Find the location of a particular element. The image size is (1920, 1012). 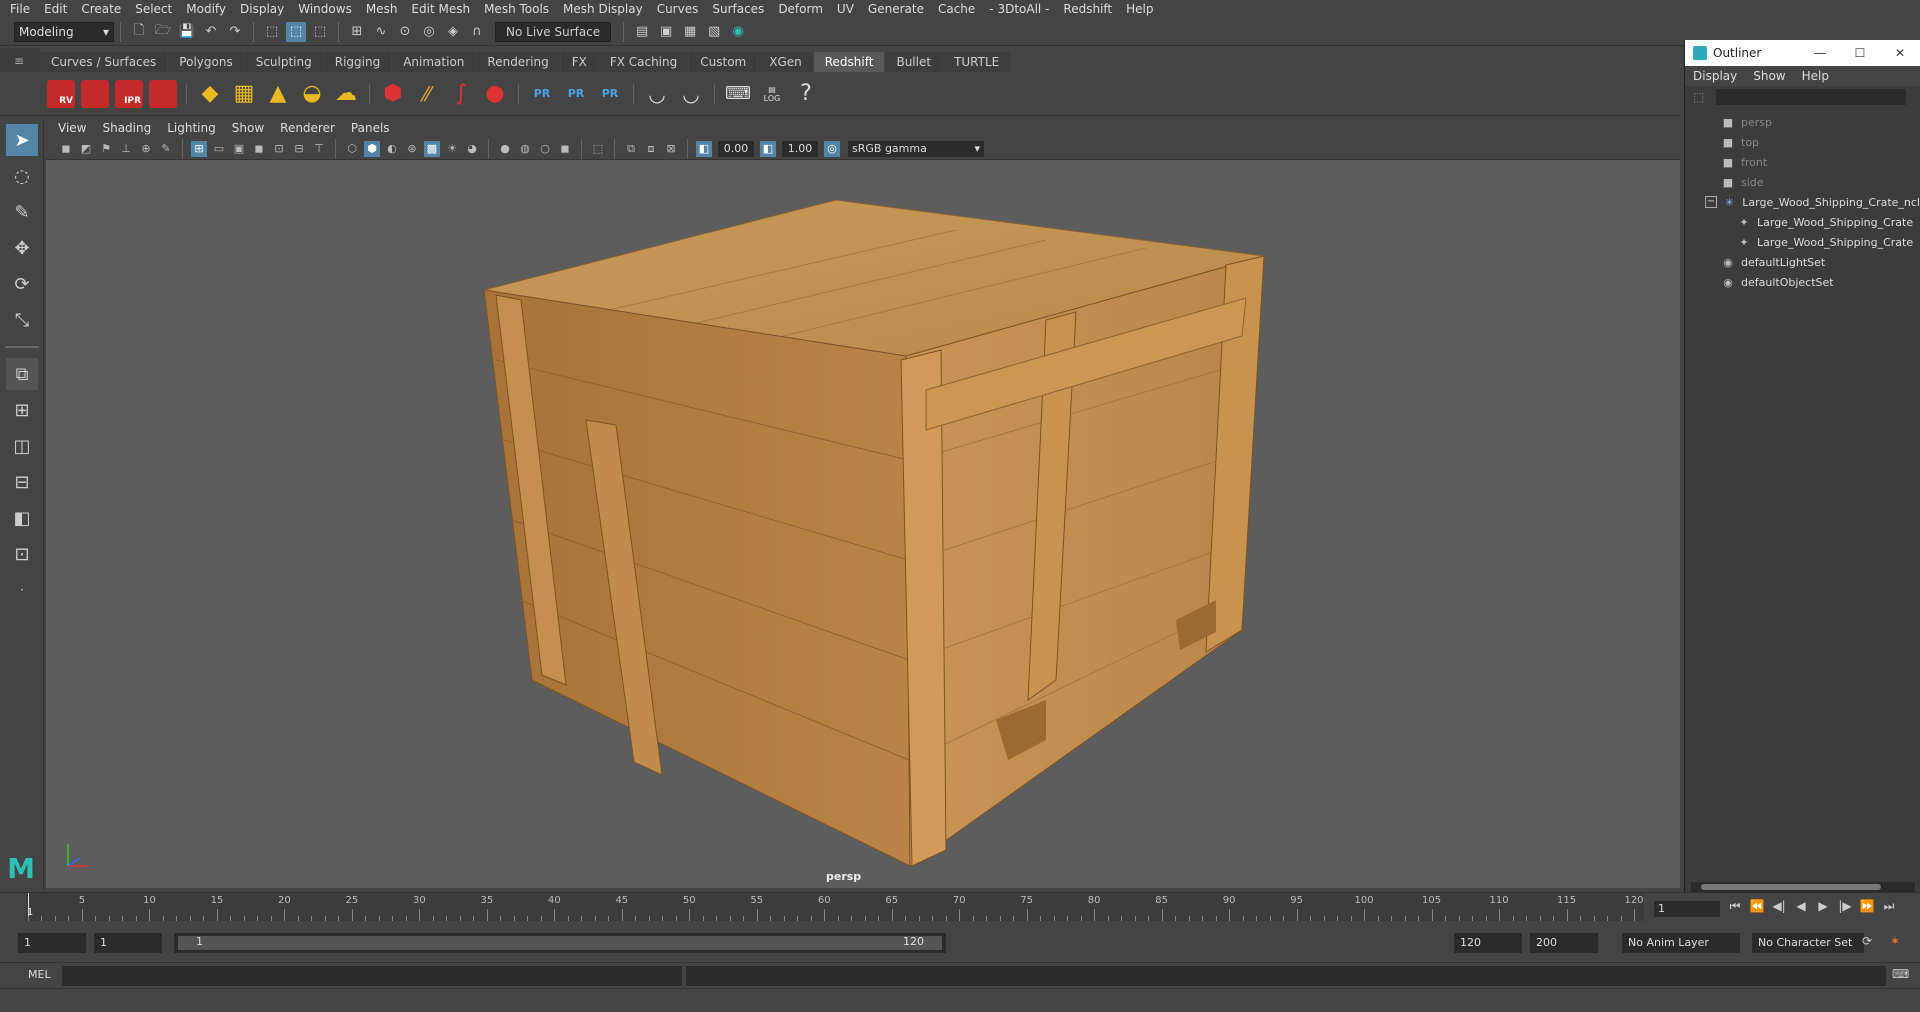

material-bowl-button: ◡ is located at coordinates (657, 94).